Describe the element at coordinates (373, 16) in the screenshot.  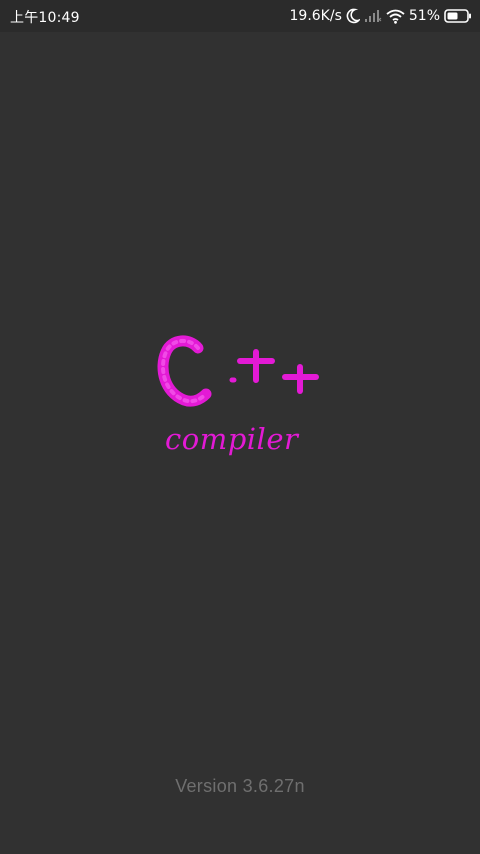
I see `signal-icon` at that location.